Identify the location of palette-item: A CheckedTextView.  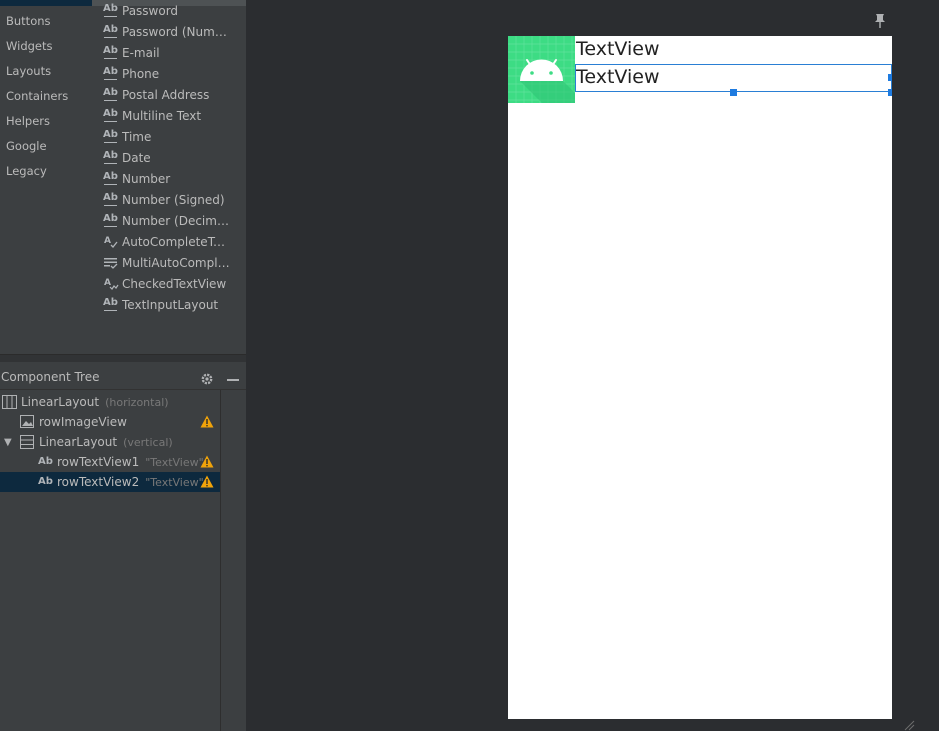
(166, 284).